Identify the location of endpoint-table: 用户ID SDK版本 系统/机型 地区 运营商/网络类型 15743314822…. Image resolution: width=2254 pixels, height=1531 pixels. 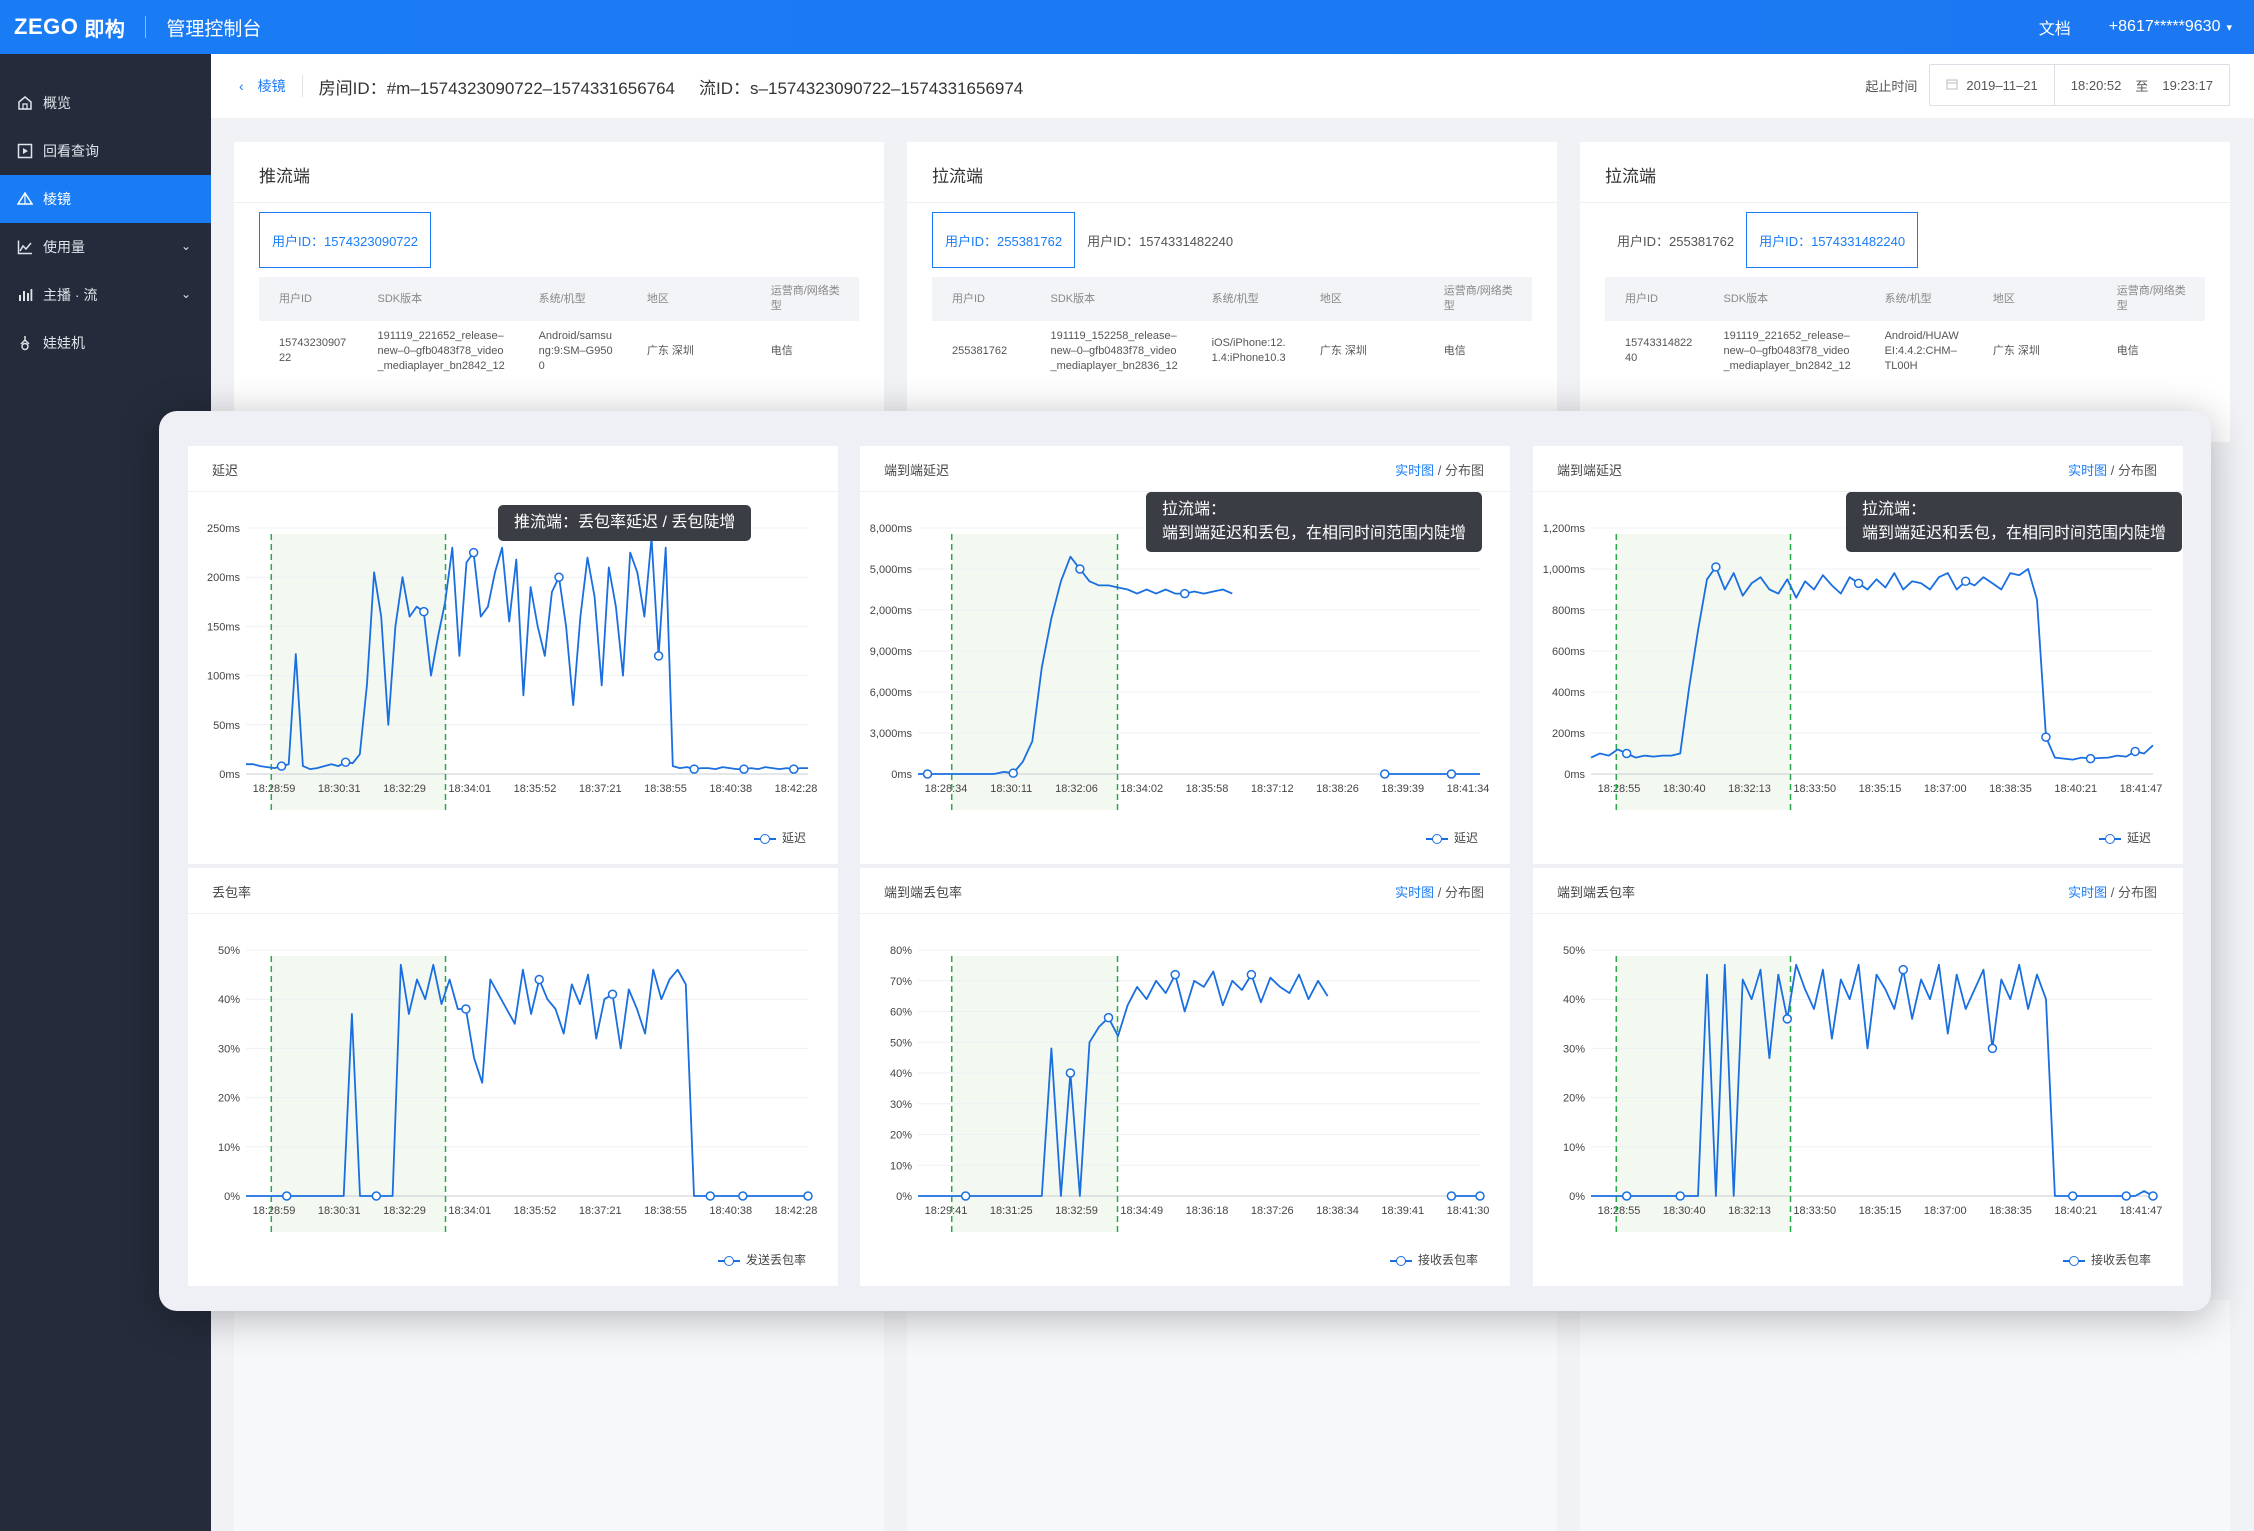
(1905, 329).